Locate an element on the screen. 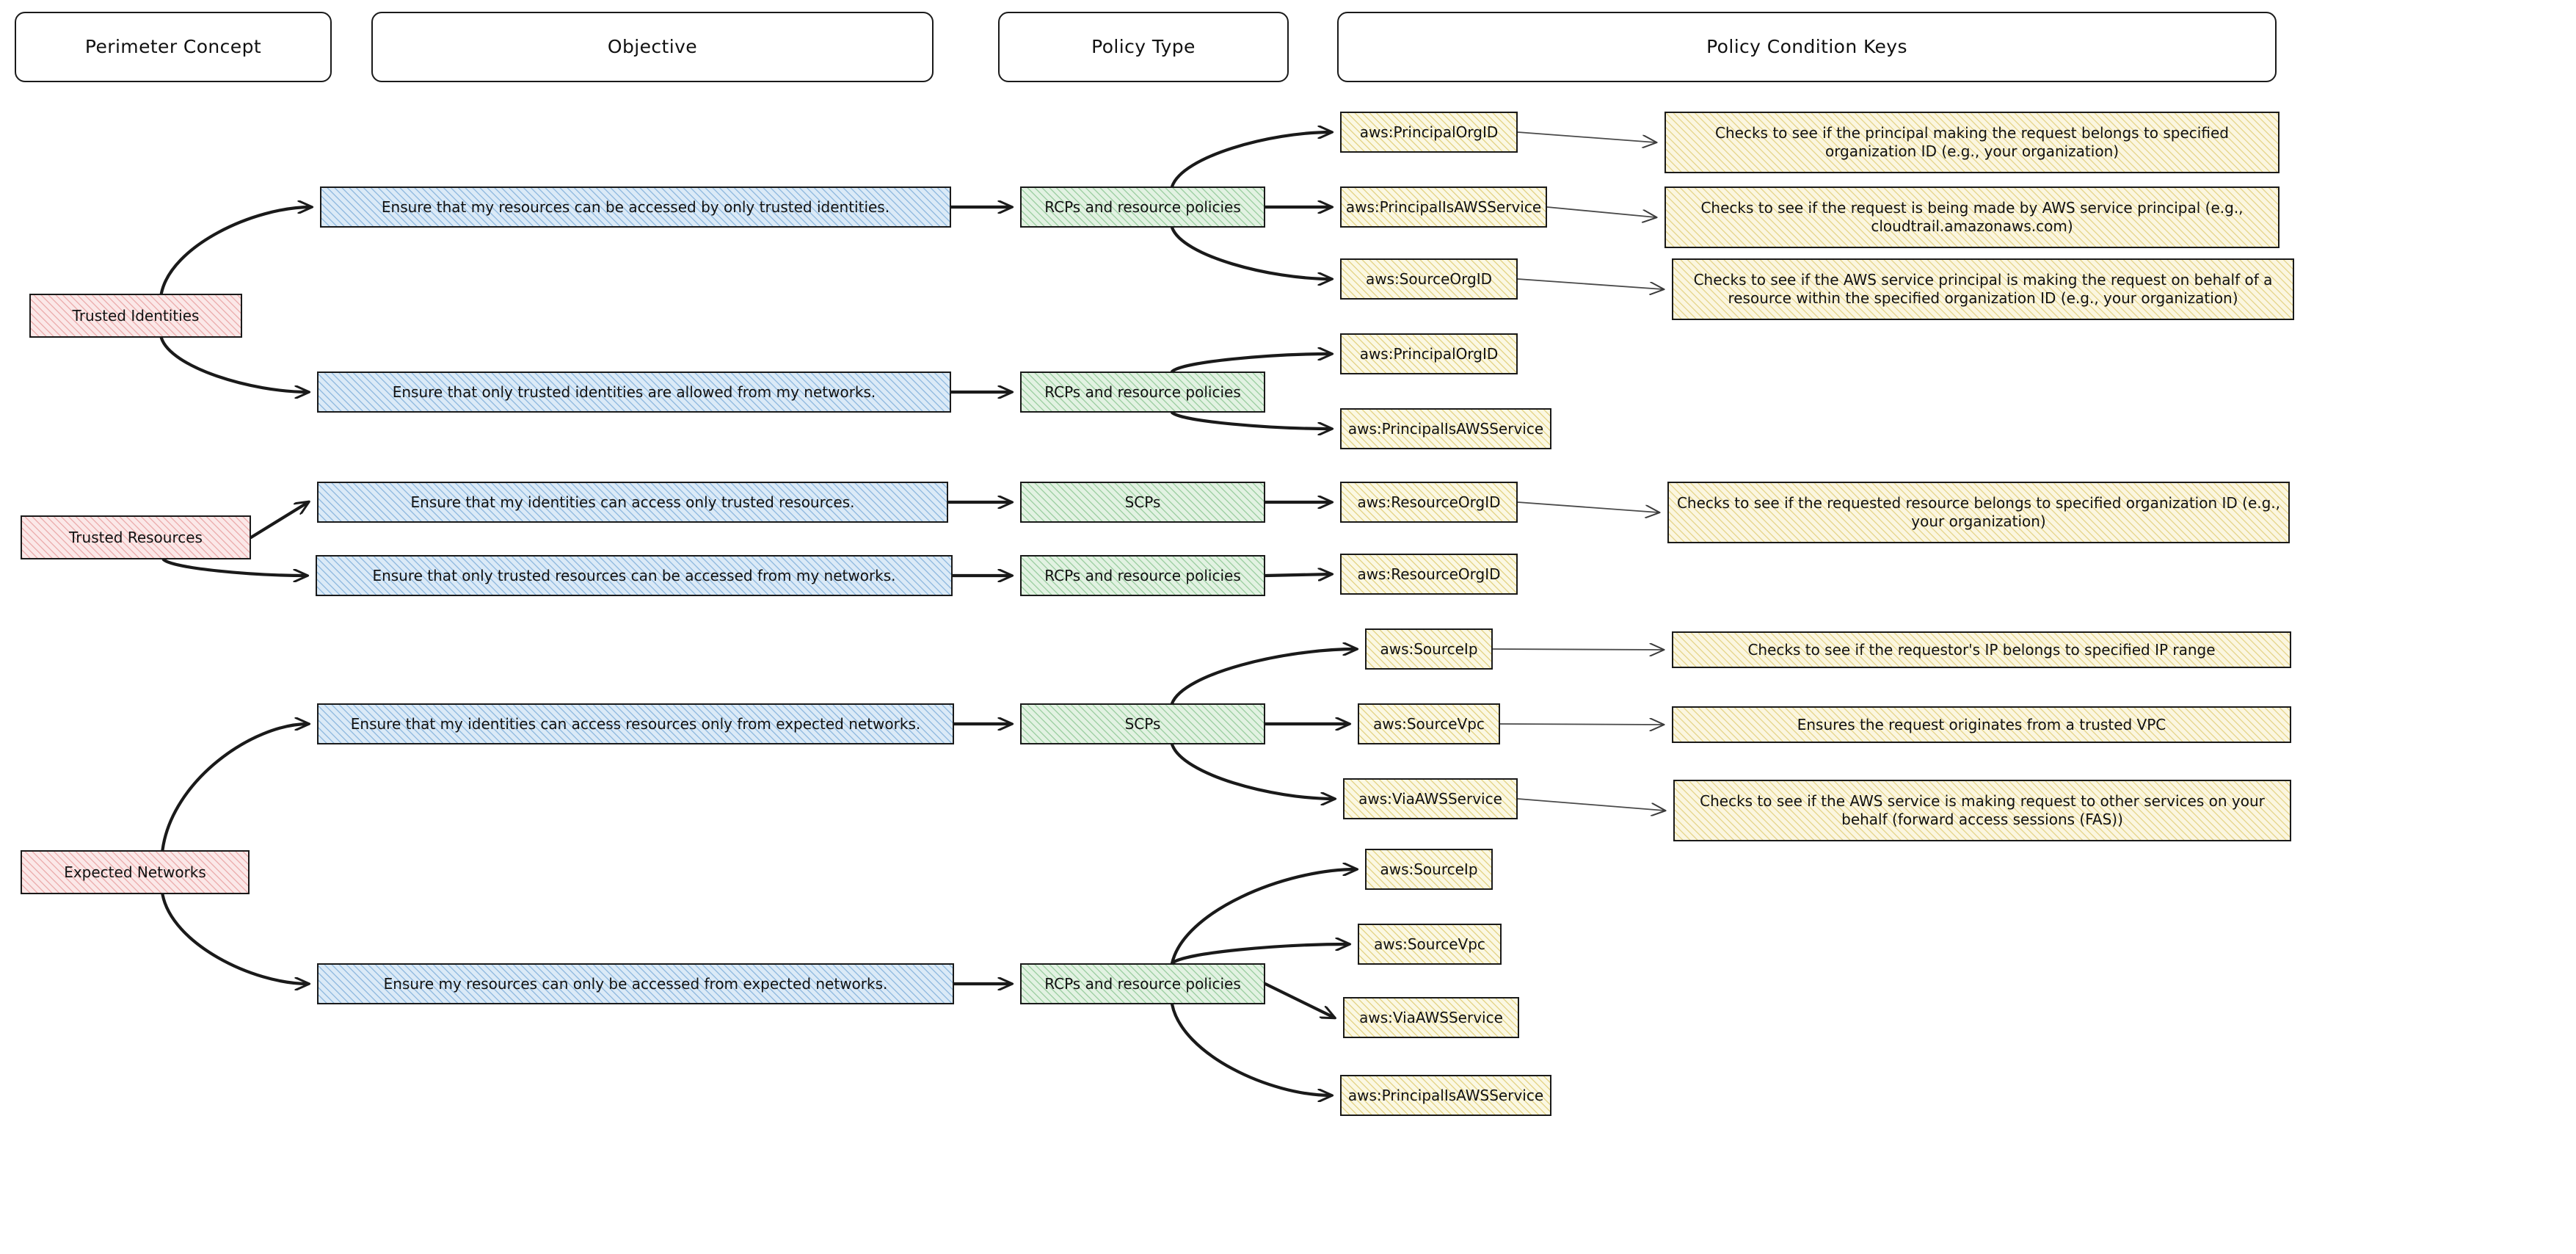  condition-key-key-10-label: aws:ViaAWSService is located at coordinates (1430, 799).